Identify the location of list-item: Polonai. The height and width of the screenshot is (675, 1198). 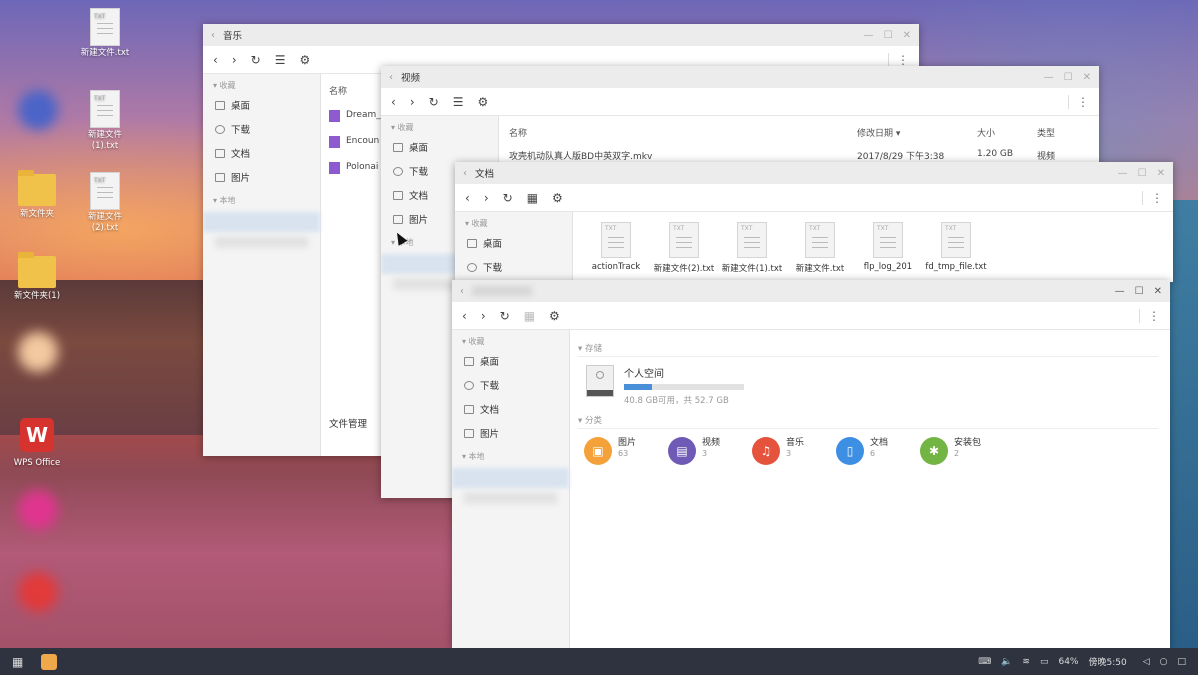
(359, 168).